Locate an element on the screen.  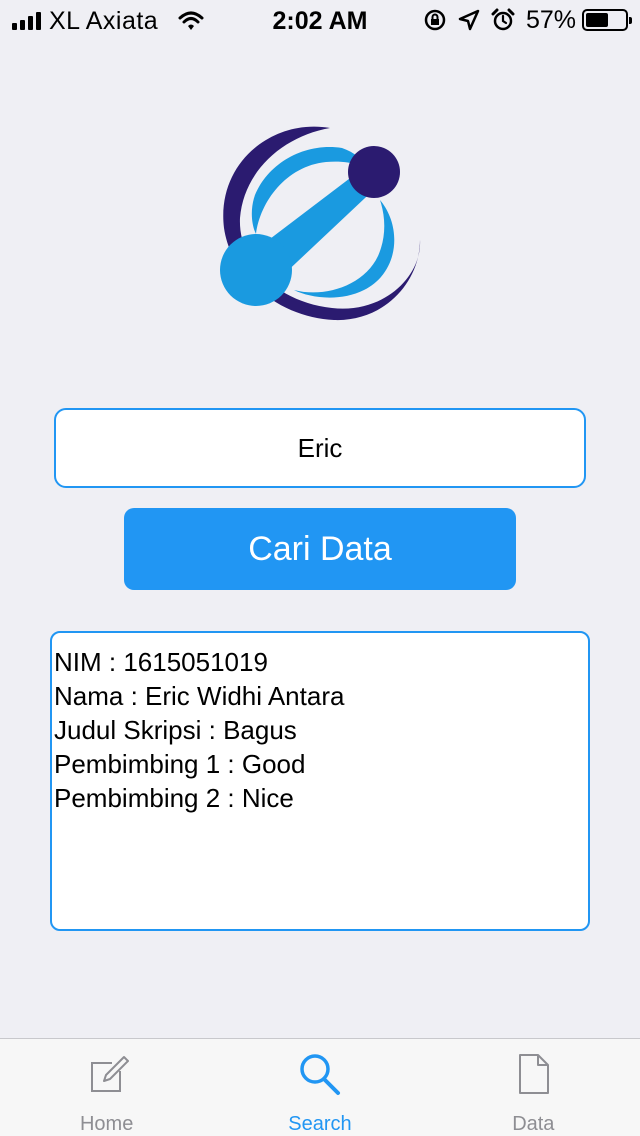
result-line-pembimbing-1: Pembimbing 1 : Good is located at coordinates (180, 764).